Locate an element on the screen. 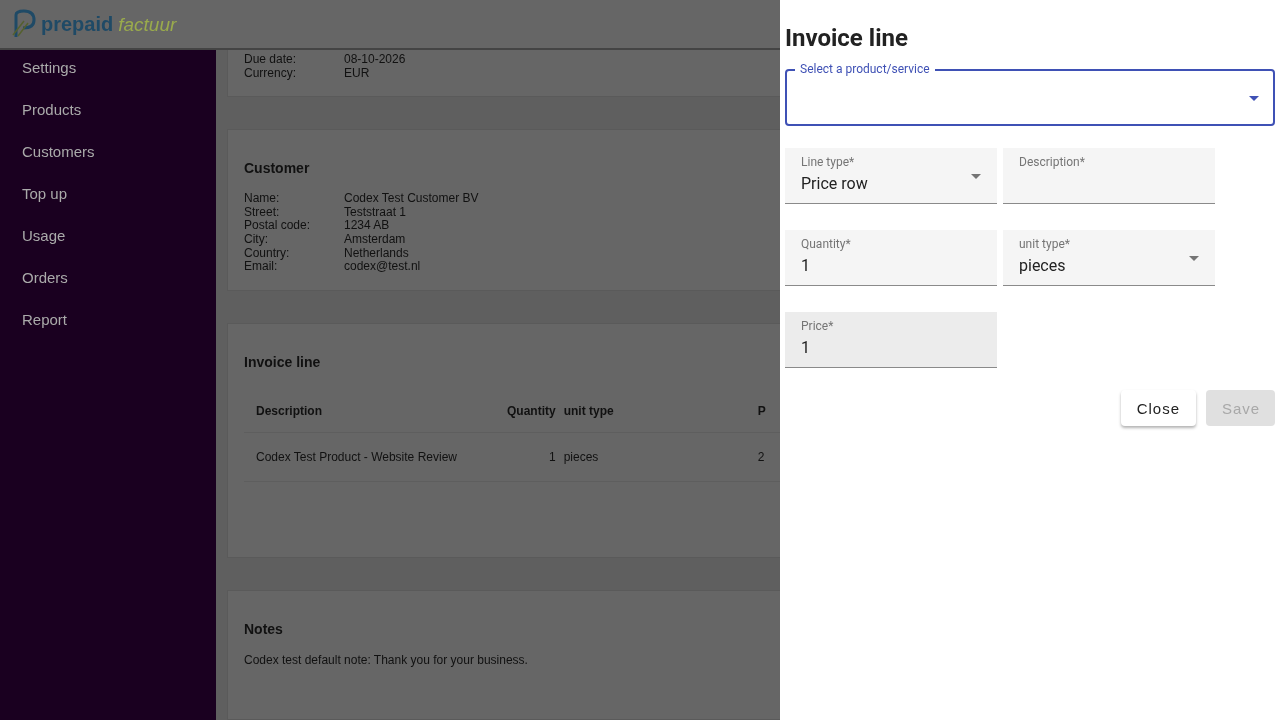  column-header: unit type is located at coordinates (655, 411).